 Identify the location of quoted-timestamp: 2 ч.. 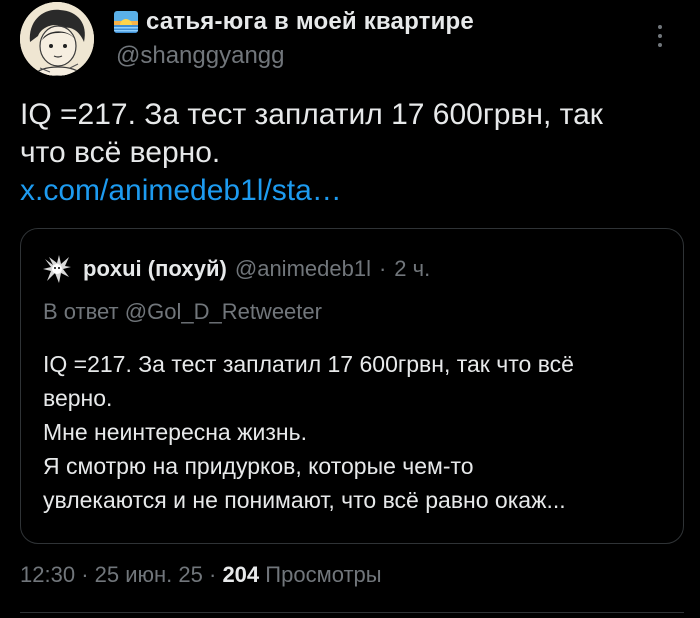
(412, 269).